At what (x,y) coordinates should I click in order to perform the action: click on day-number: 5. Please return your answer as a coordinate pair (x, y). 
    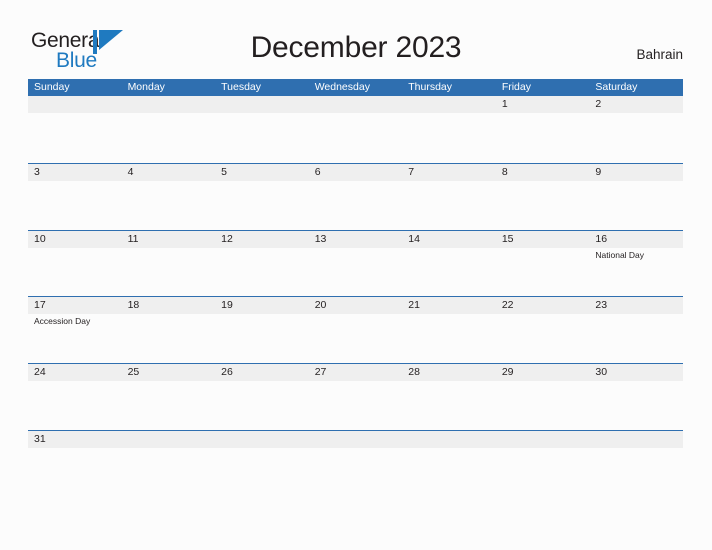
    Looking at the image, I should click on (224, 171).